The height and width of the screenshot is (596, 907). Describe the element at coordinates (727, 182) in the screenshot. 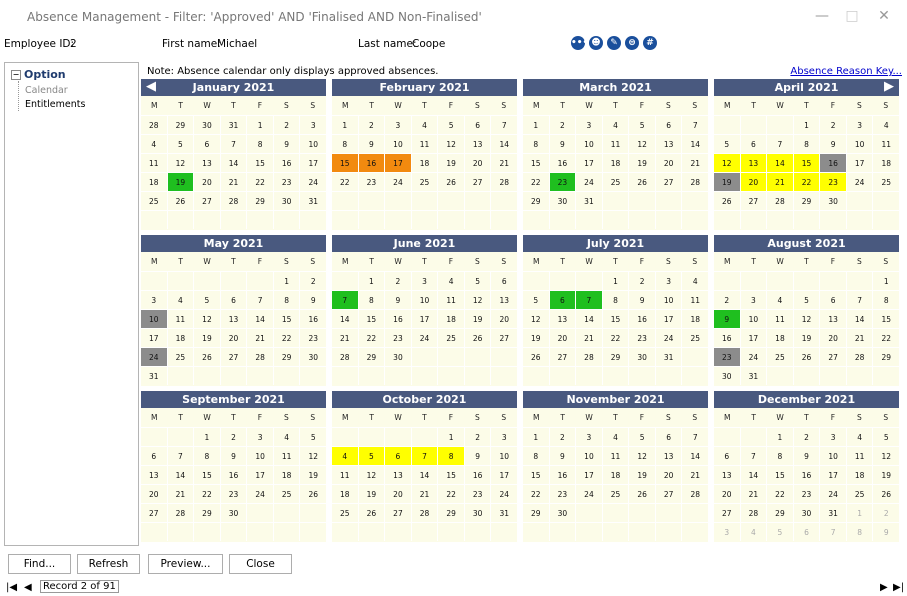

I see `day-cell: 19` at that location.